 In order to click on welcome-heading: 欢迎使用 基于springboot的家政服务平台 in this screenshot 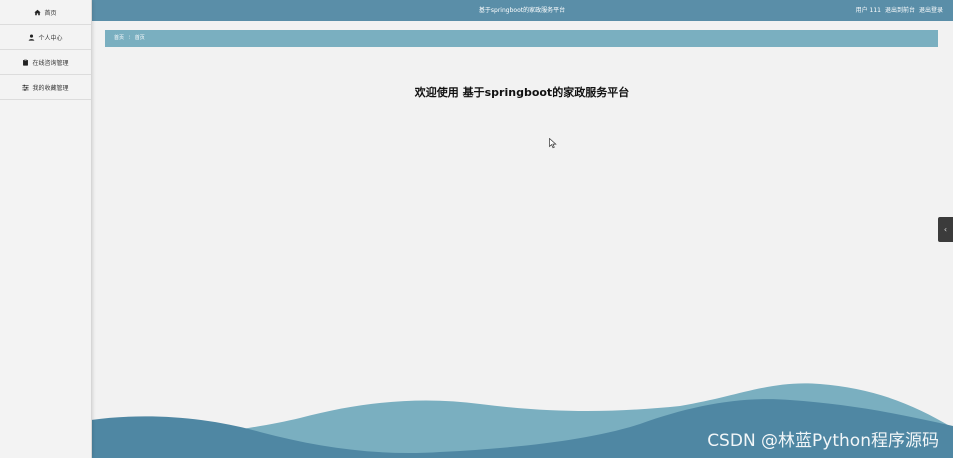, I will do `click(522, 92)`.